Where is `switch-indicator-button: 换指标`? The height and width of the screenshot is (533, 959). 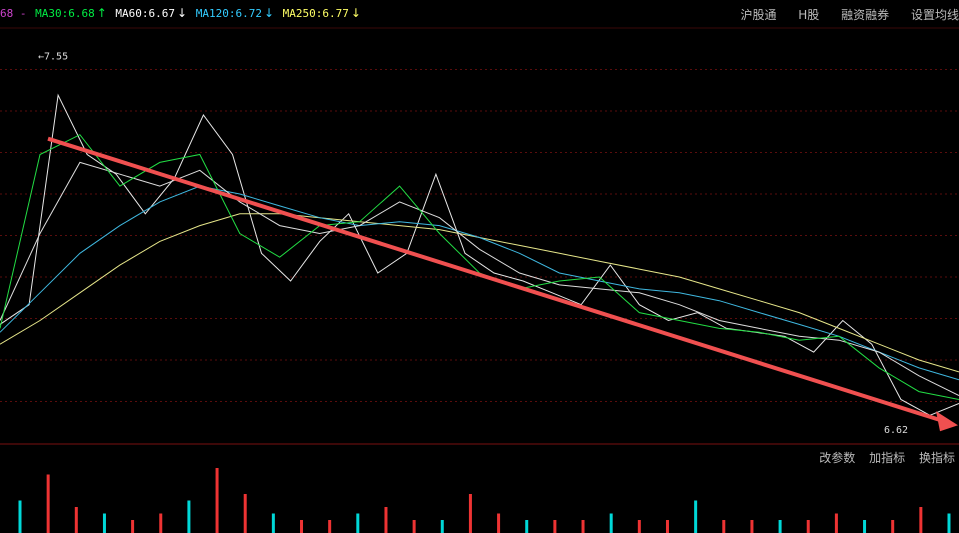
switch-indicator-button: 换指标 is located at coordinates (937, 458).